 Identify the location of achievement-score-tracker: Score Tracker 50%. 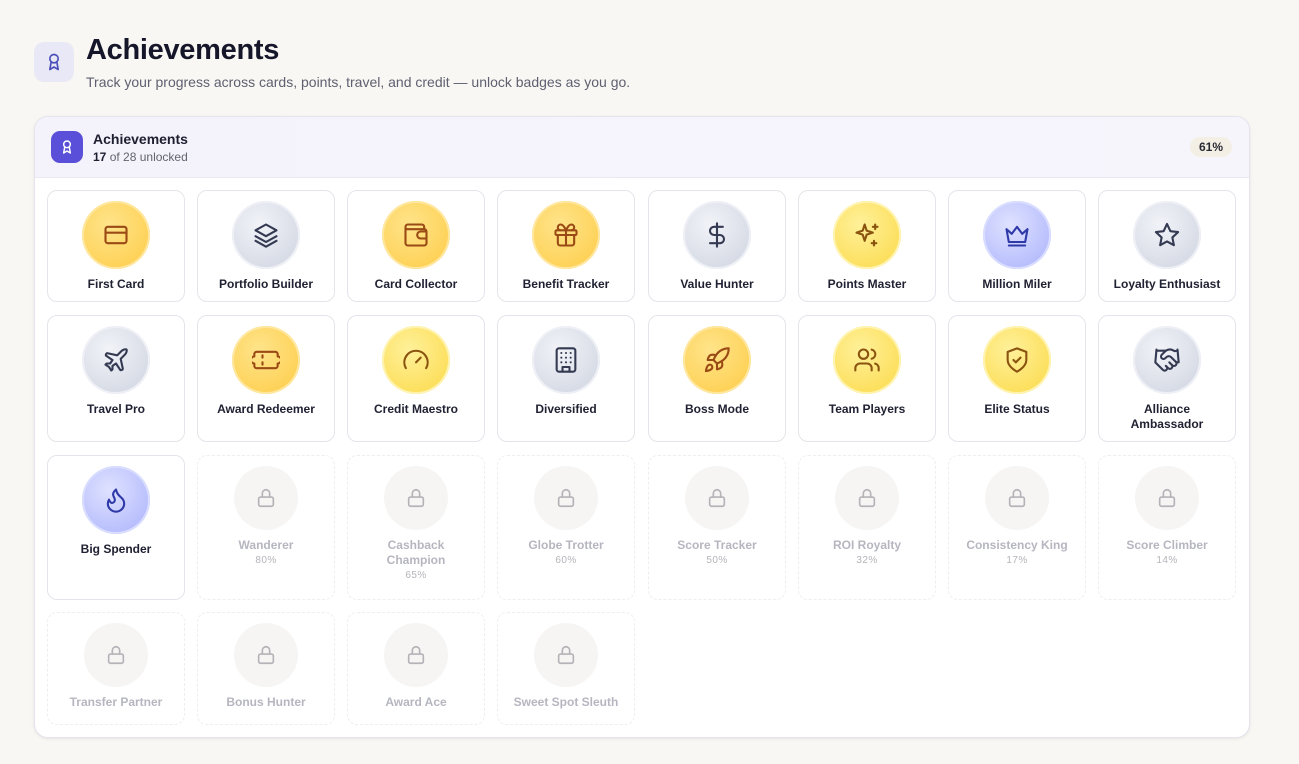
(717, 527).